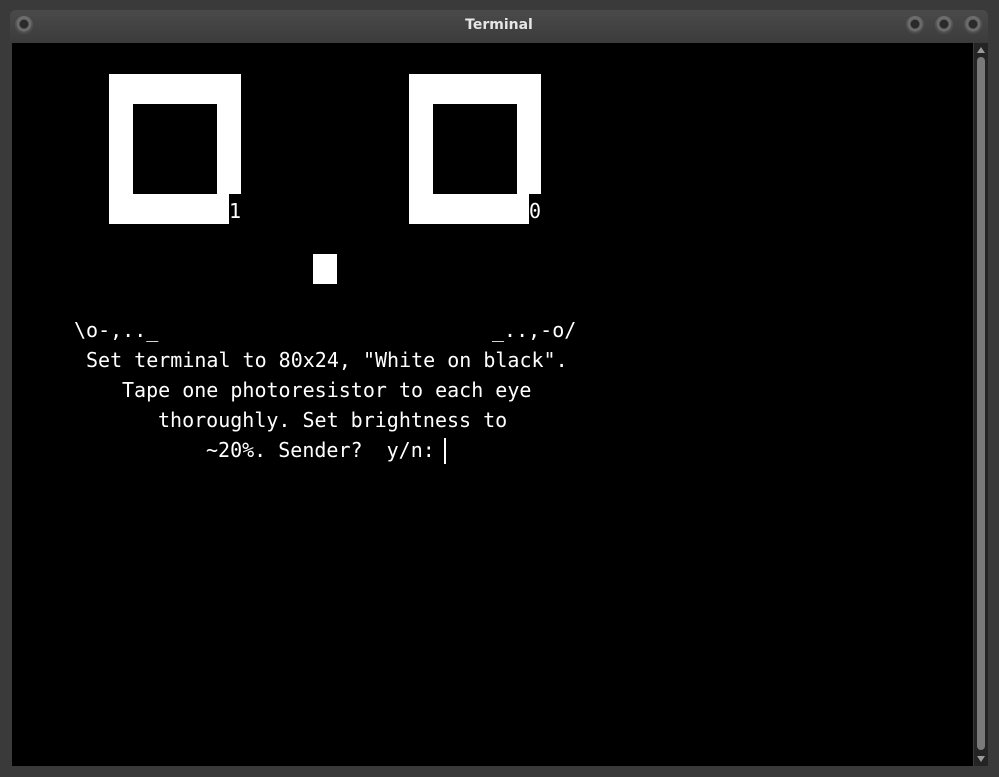  I want to click on left-eye-hole, so click(175, 149).